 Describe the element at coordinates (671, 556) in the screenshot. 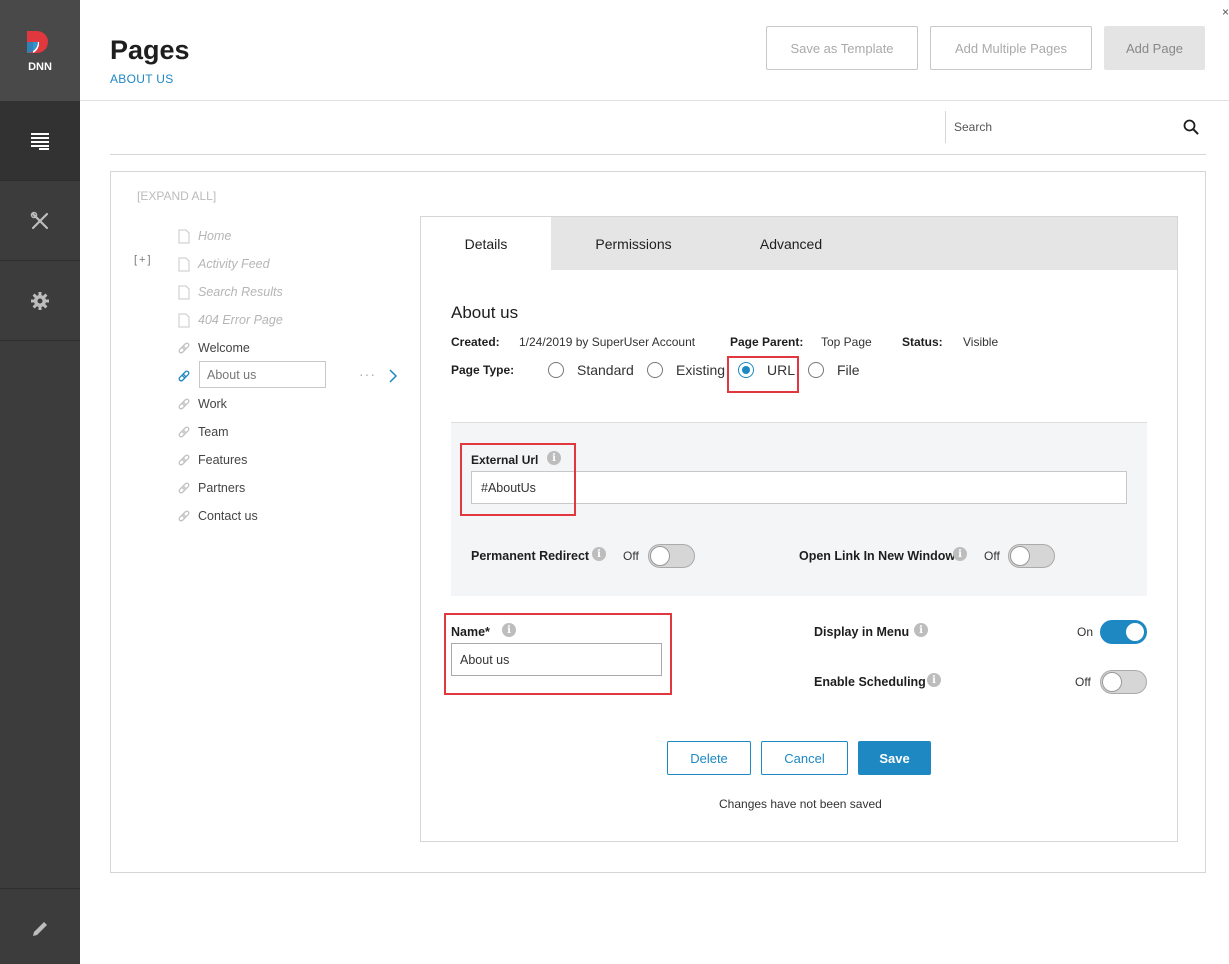

I see `permanent-redirect-toggle` at that location.